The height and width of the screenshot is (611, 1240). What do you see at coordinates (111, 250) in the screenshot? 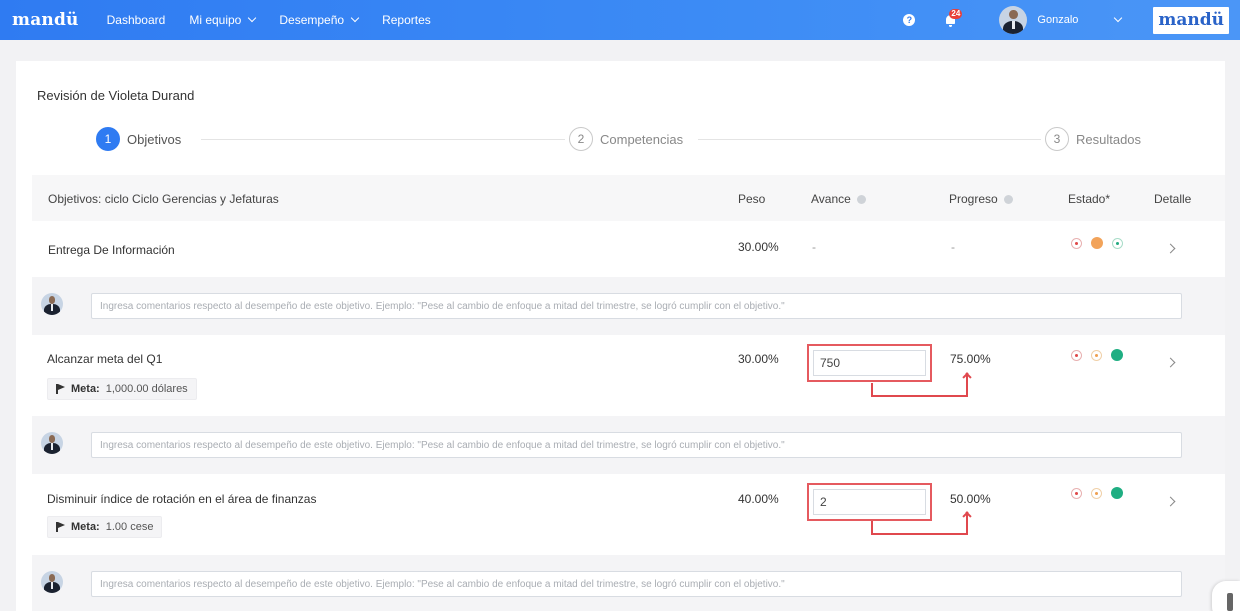
I see `objective-name: Entrega De Información` at bounding box center [111, 250].